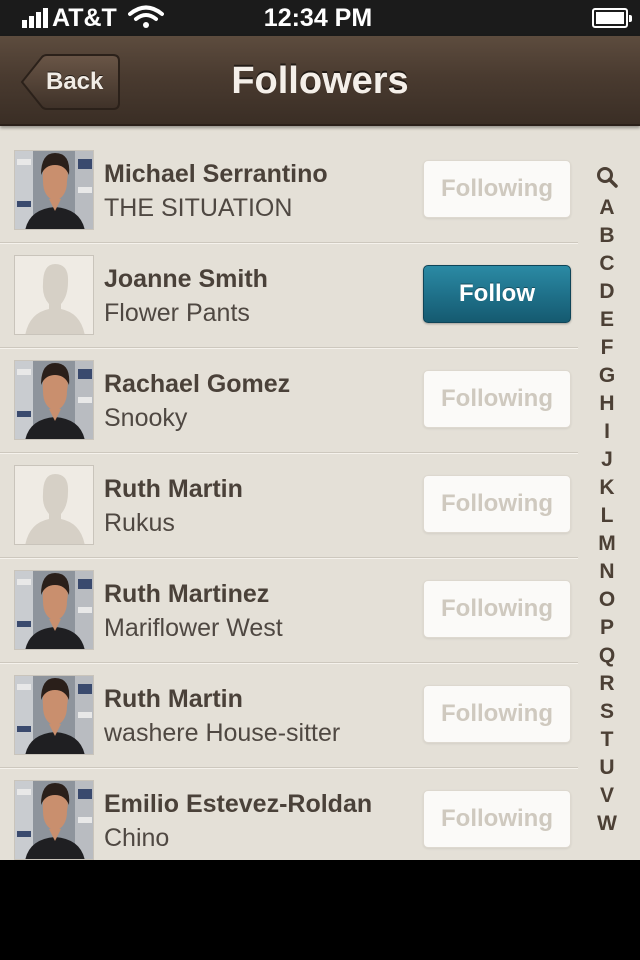  Describe the element at coordinates (238, 804) in the screenshot. I see `follower-name: Emilio Estevez-Roldan` at that location.